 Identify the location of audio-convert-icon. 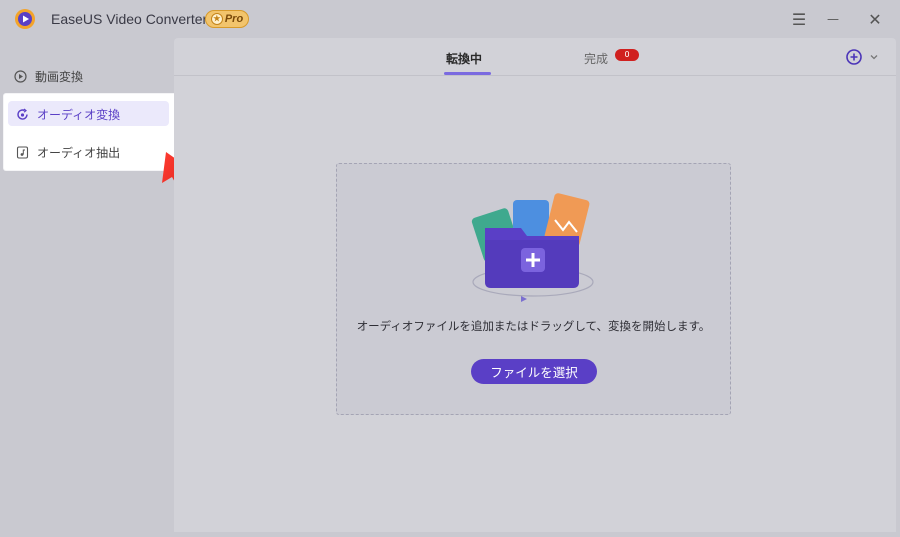
(22, 114).